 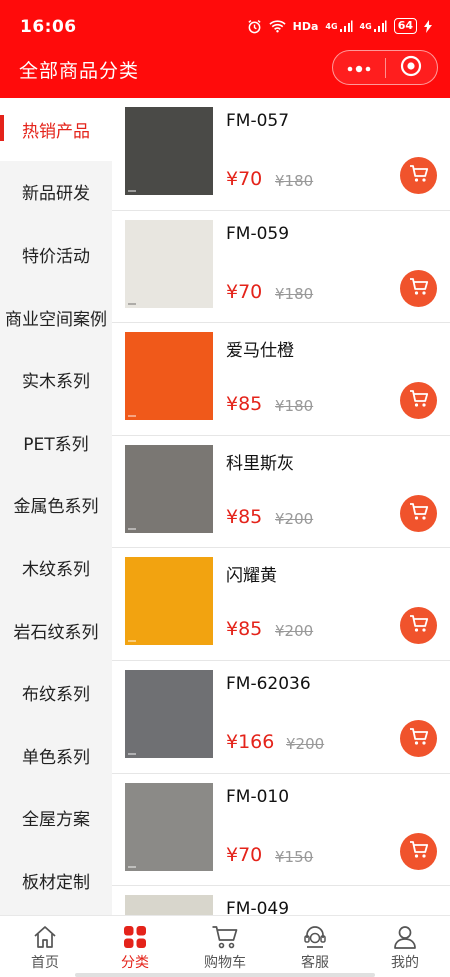 What do you see at coordinates (281, 830) in the screenshot?
I see `product-card: FM-010 ¥70 ¥150` at bounding box center [281, 830].